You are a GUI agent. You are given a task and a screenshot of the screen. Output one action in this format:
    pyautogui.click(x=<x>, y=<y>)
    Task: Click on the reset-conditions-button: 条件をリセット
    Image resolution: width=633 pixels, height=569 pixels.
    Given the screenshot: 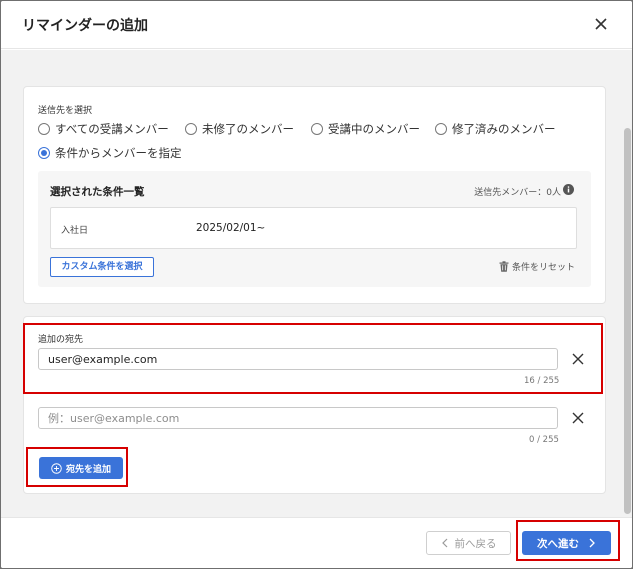 What is the action you would take?
    pyautogui.click(x=537, y=266)
    